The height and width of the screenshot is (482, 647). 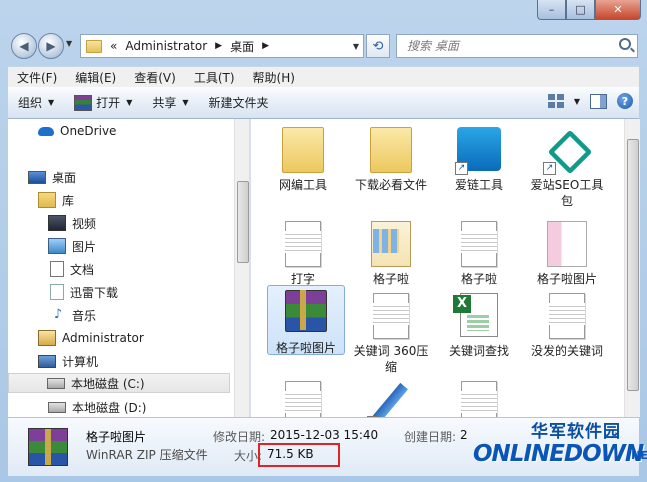 What do you see at coordinates (58, 314) in the screenshot?
I see `music-icon: ♪` at bounding box center [58, 314].